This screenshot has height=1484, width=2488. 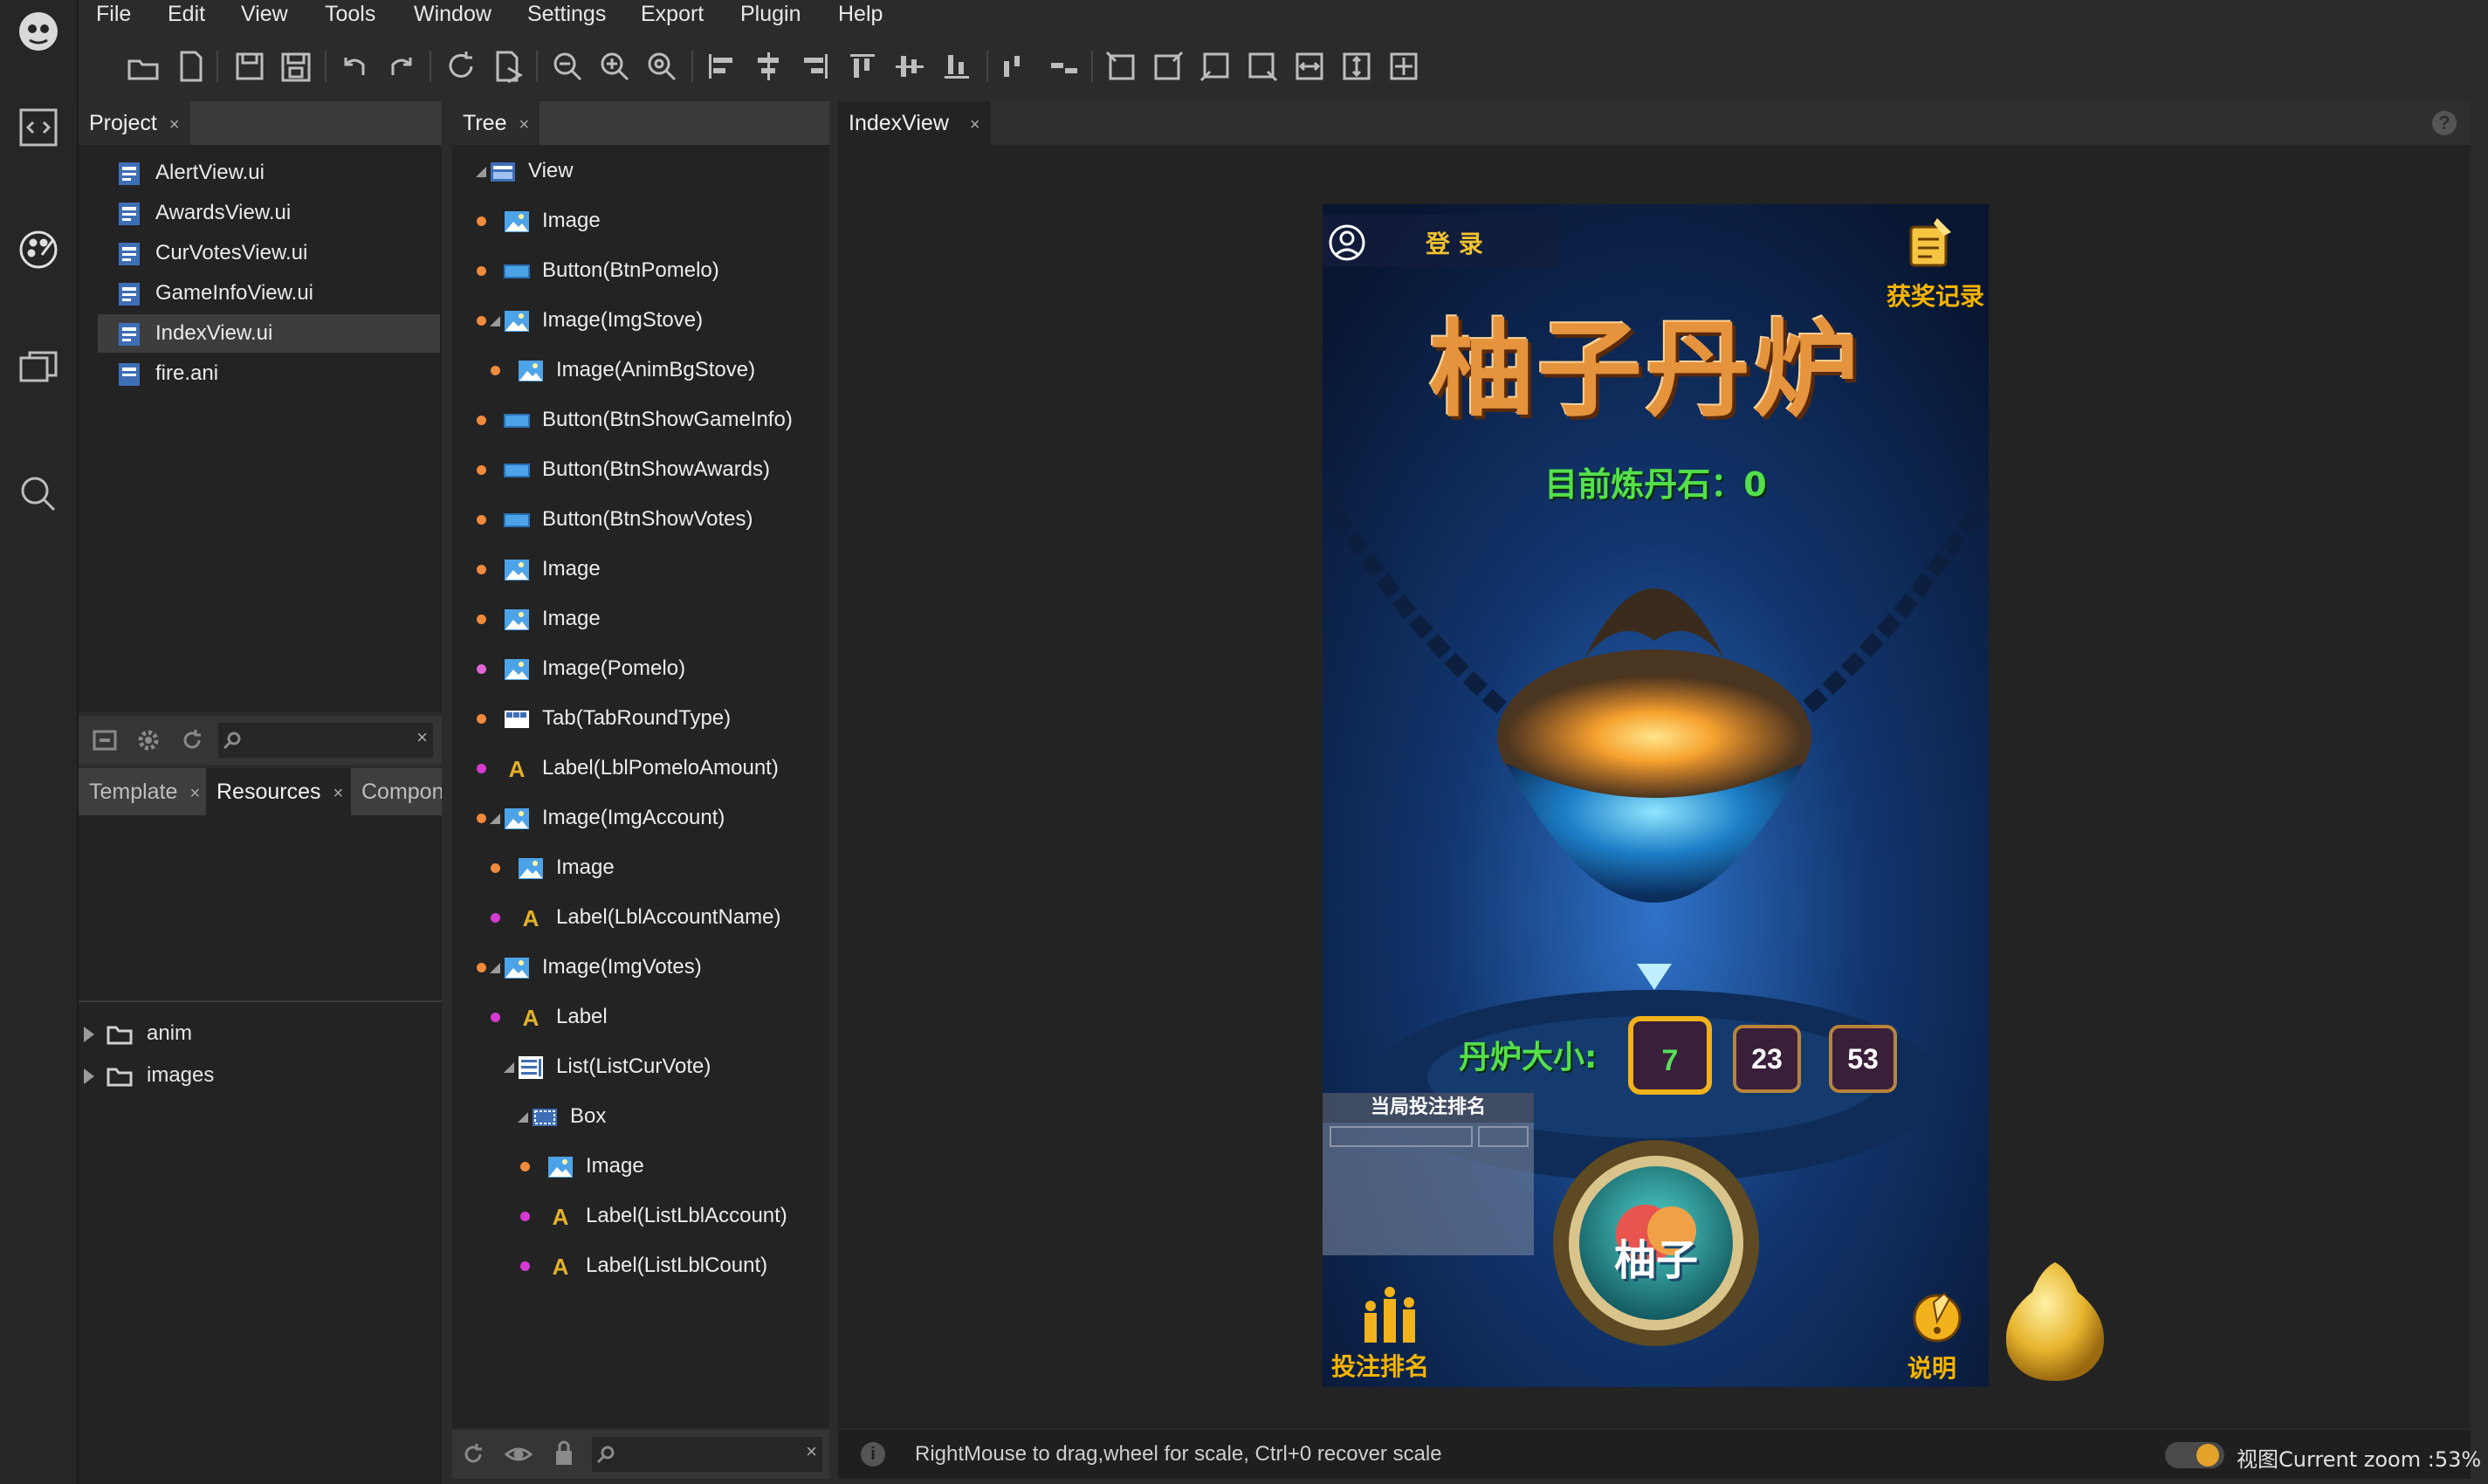 What do you see at coordinates (1356, 66) in the screenshot?
I see `stretch-v-icon` at bounding box center [1356, 66].